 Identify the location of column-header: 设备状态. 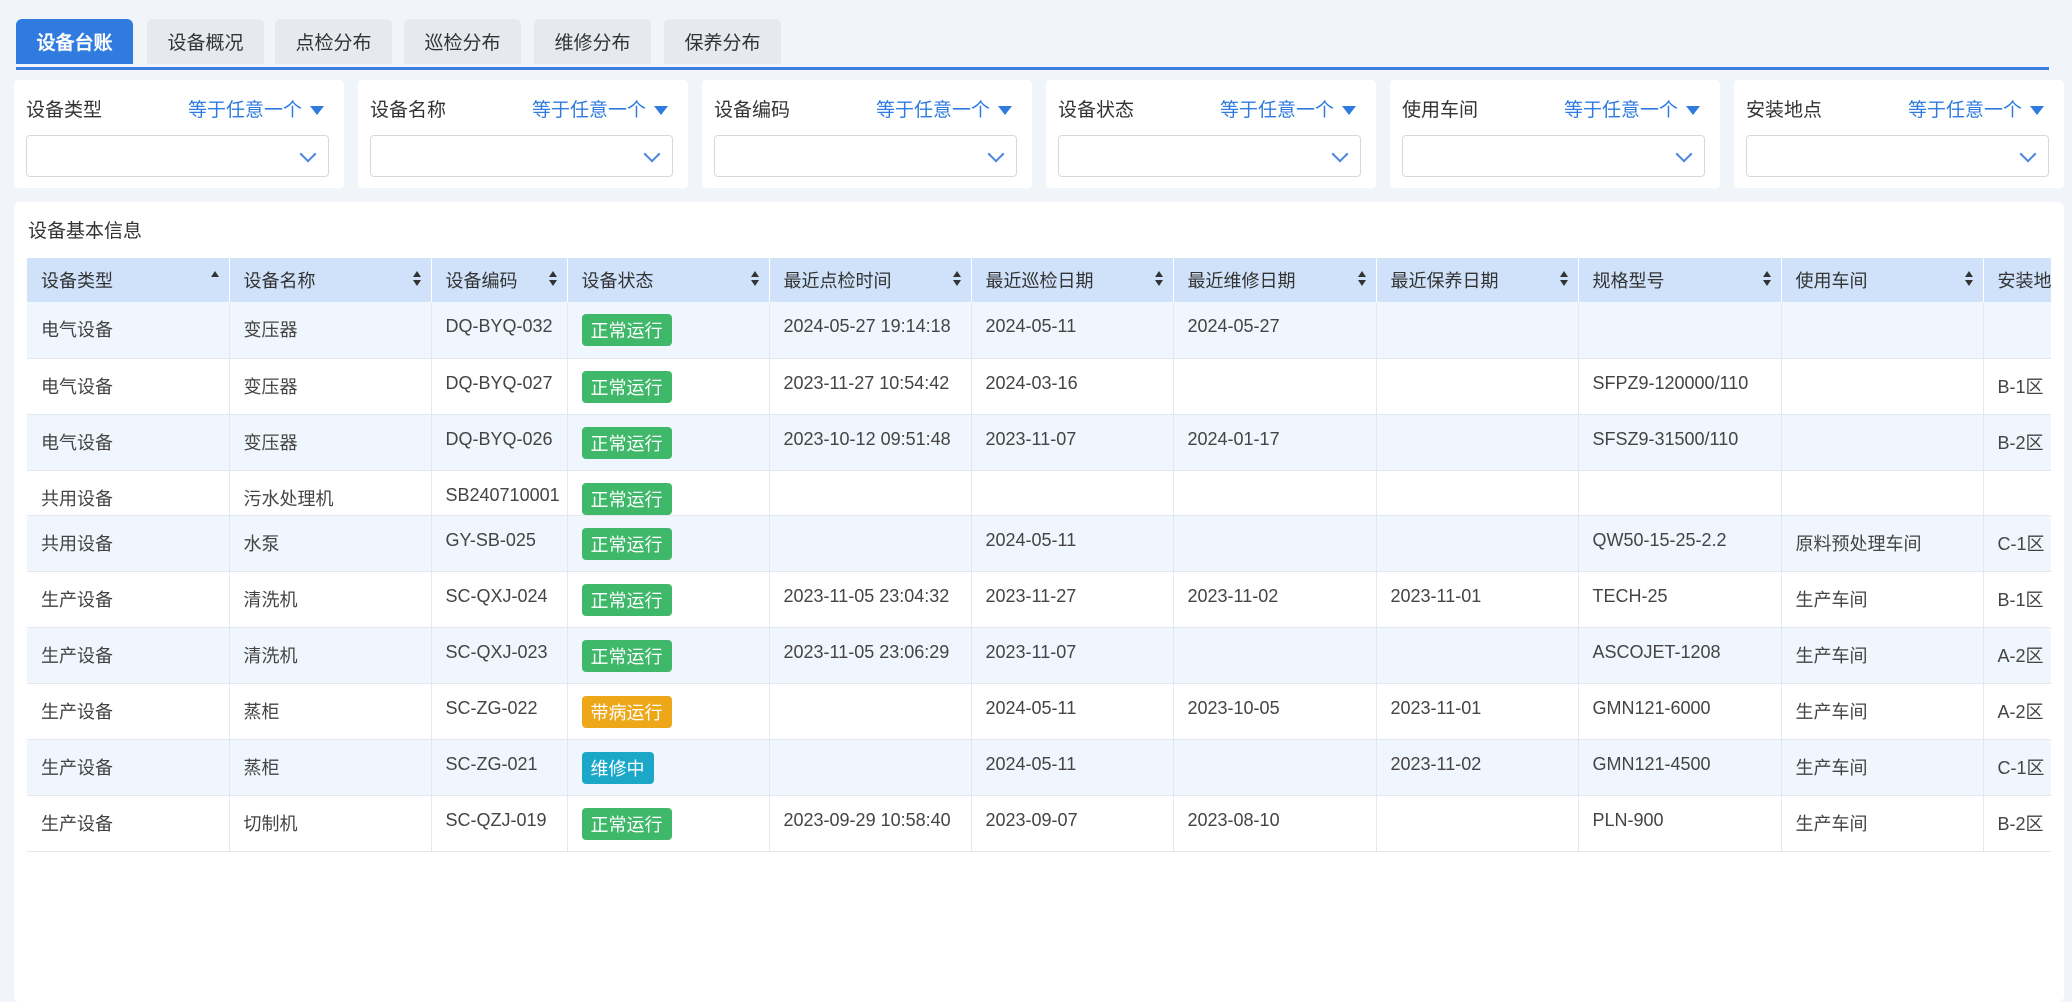
(668, 280).